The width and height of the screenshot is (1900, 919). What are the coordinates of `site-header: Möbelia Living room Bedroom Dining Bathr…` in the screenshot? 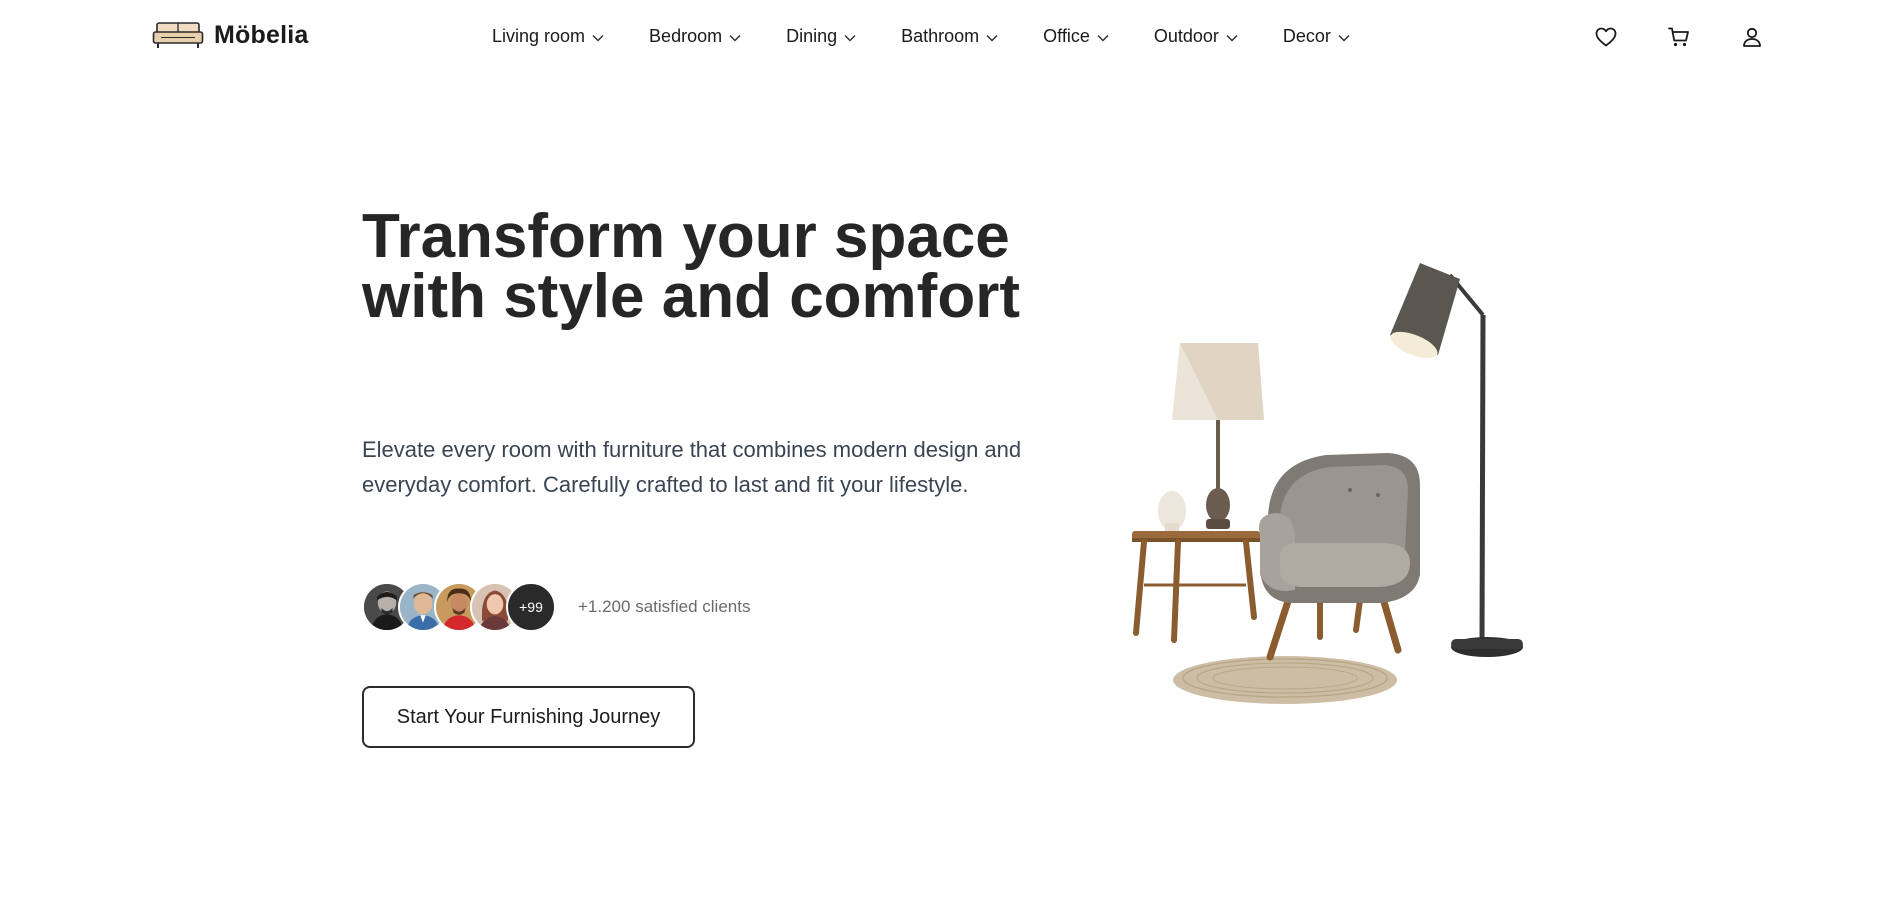 It's located at (950, 38).